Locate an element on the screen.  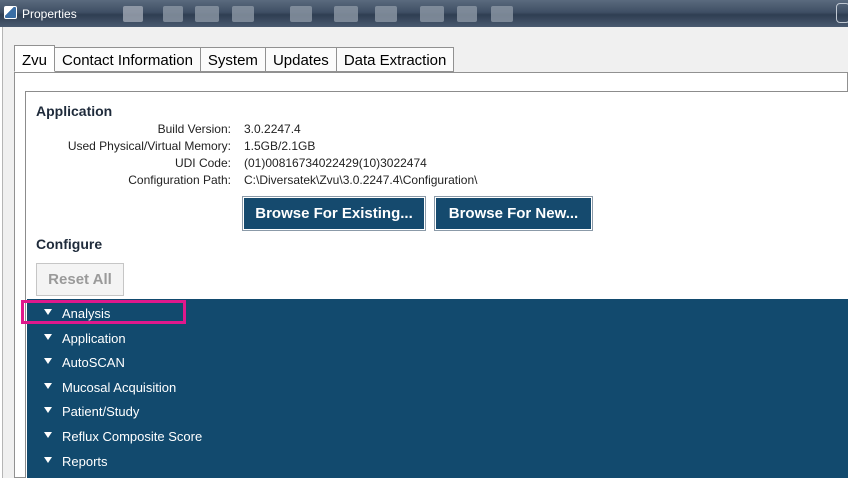
window-icon is located at coordinates (10, 12).